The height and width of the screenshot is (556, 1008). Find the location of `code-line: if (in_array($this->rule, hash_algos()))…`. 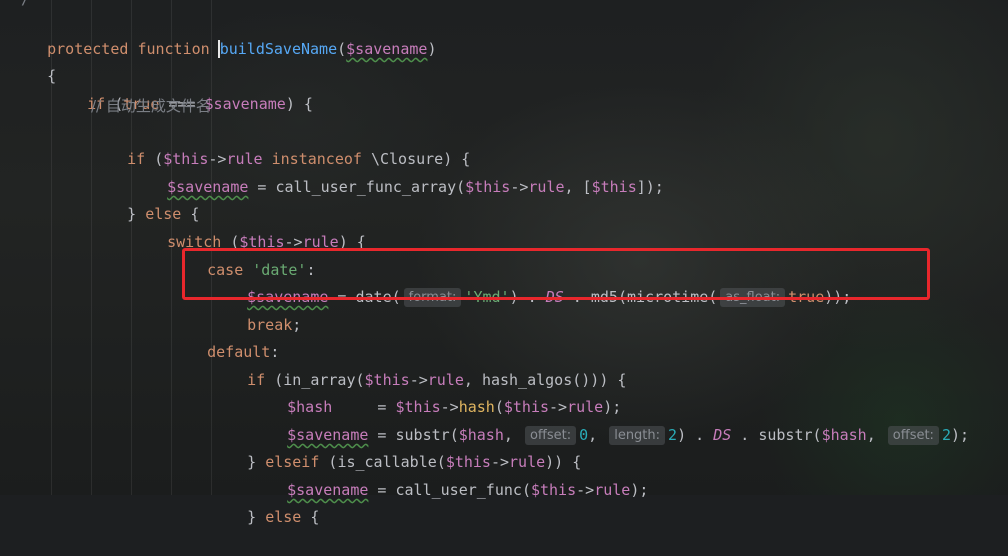

code-line: if (in_array($this->rule, hash_algos()))… is located at coordinates (418, 365).